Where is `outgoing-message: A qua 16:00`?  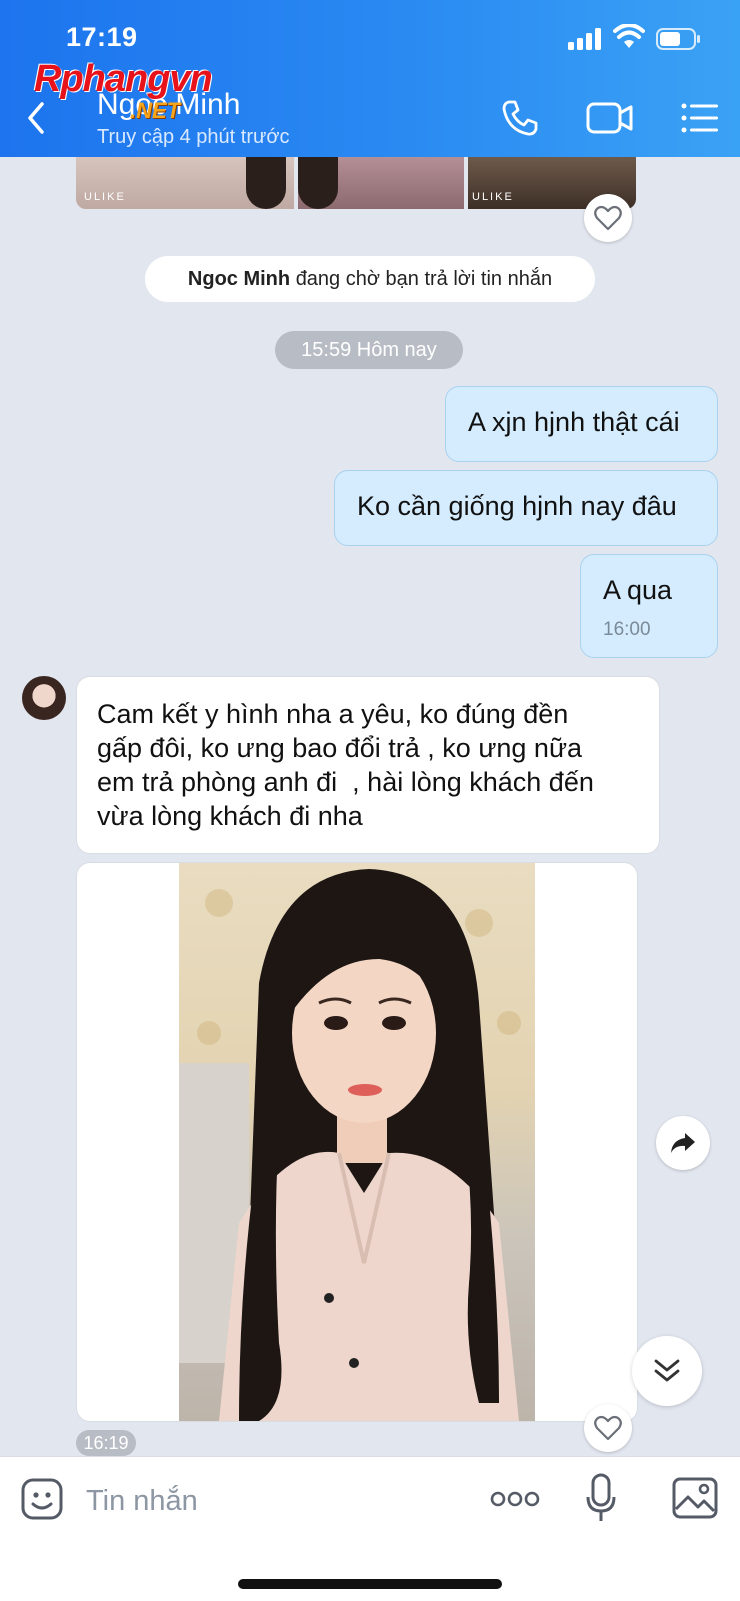 outgoing-message: A qua 16:00 is located at coordinates (649, 606).